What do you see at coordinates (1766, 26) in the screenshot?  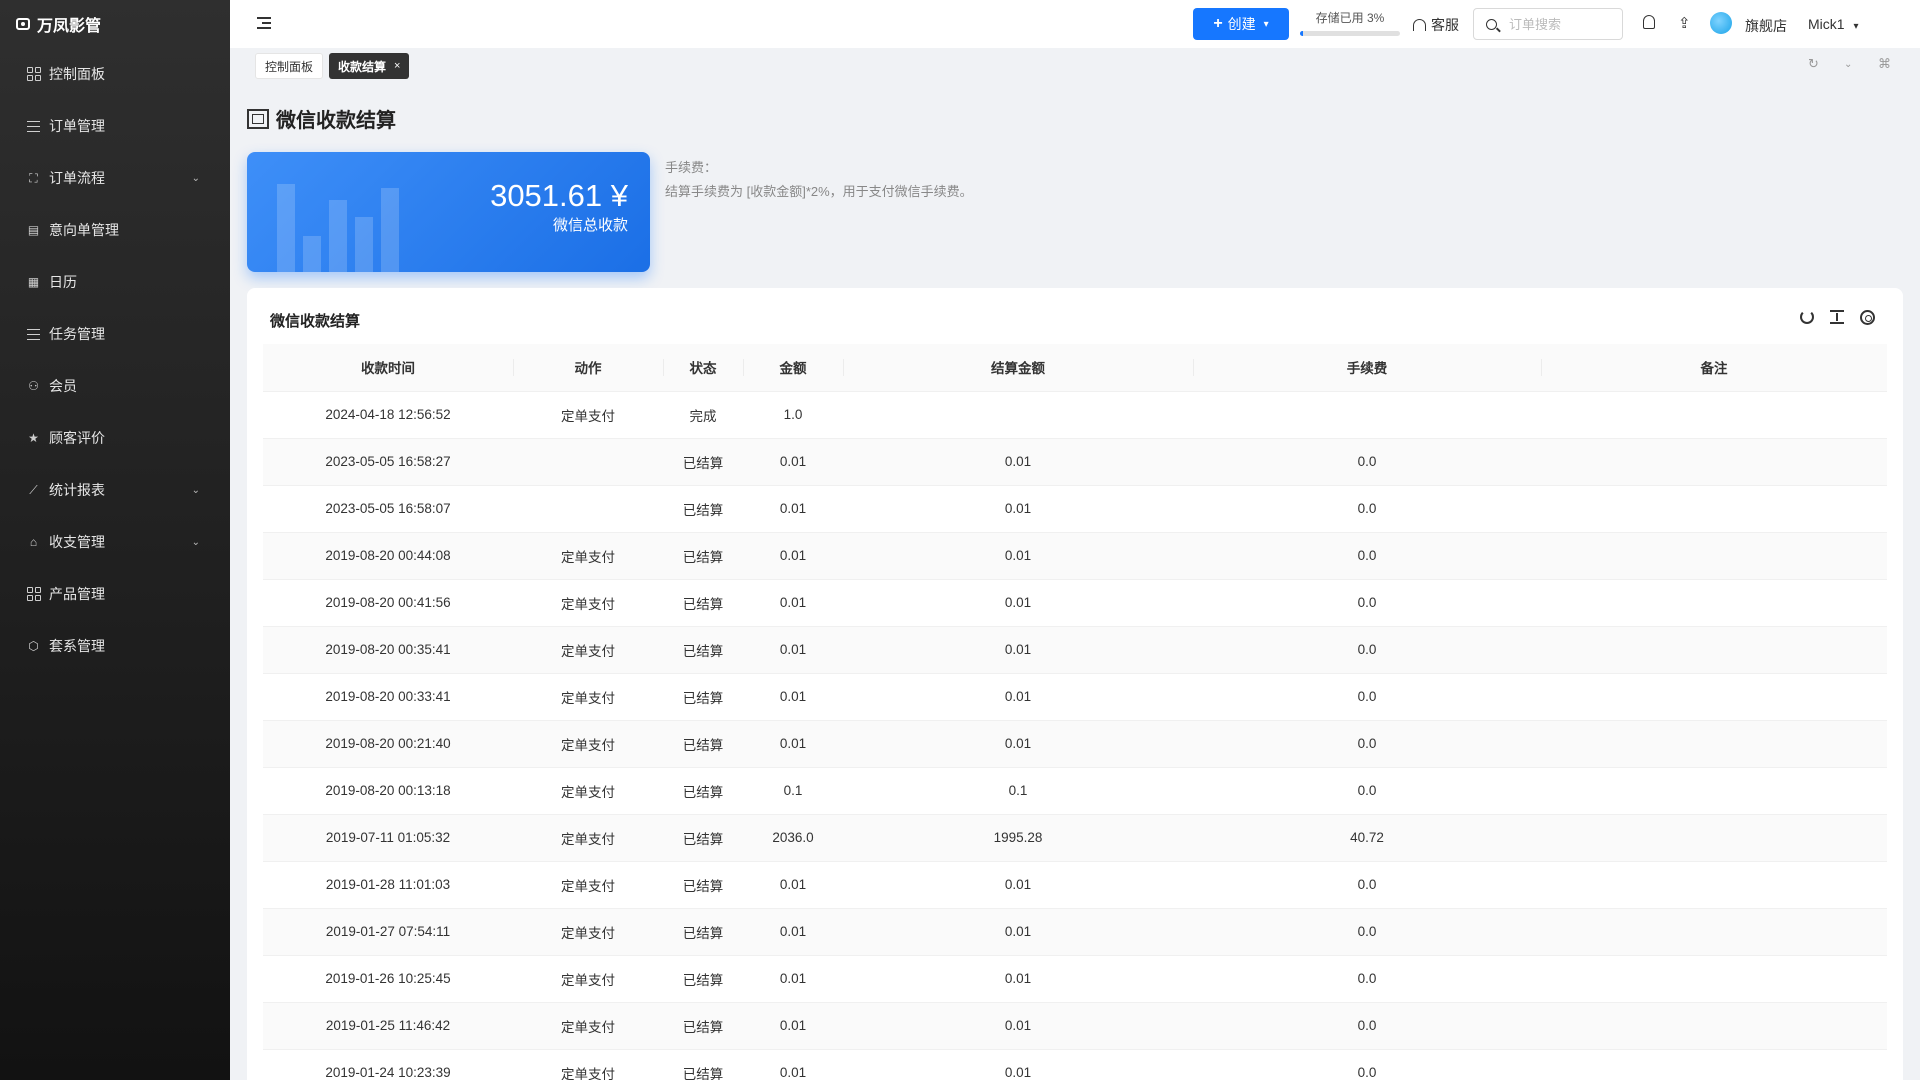 I see `shop-name: 旗舰店` at bounding box center [1766, 26].